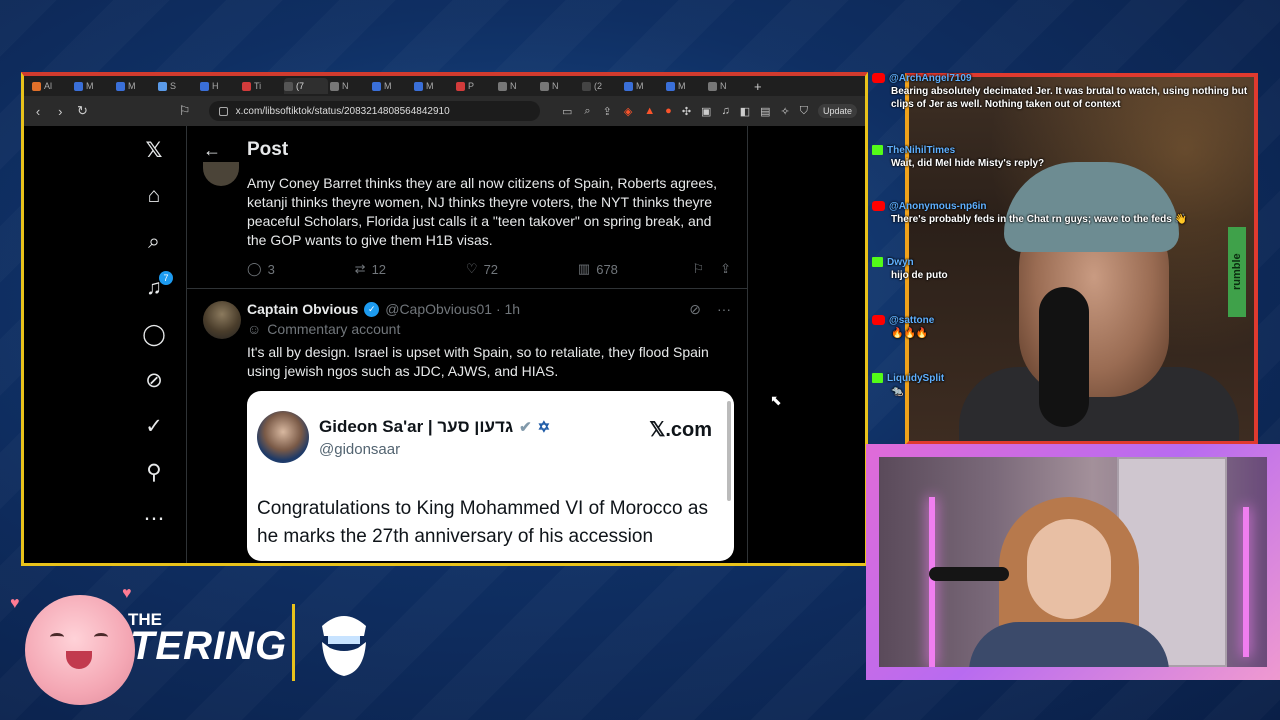  I want to click on show-logo-name: TERING, so click(209, 646).